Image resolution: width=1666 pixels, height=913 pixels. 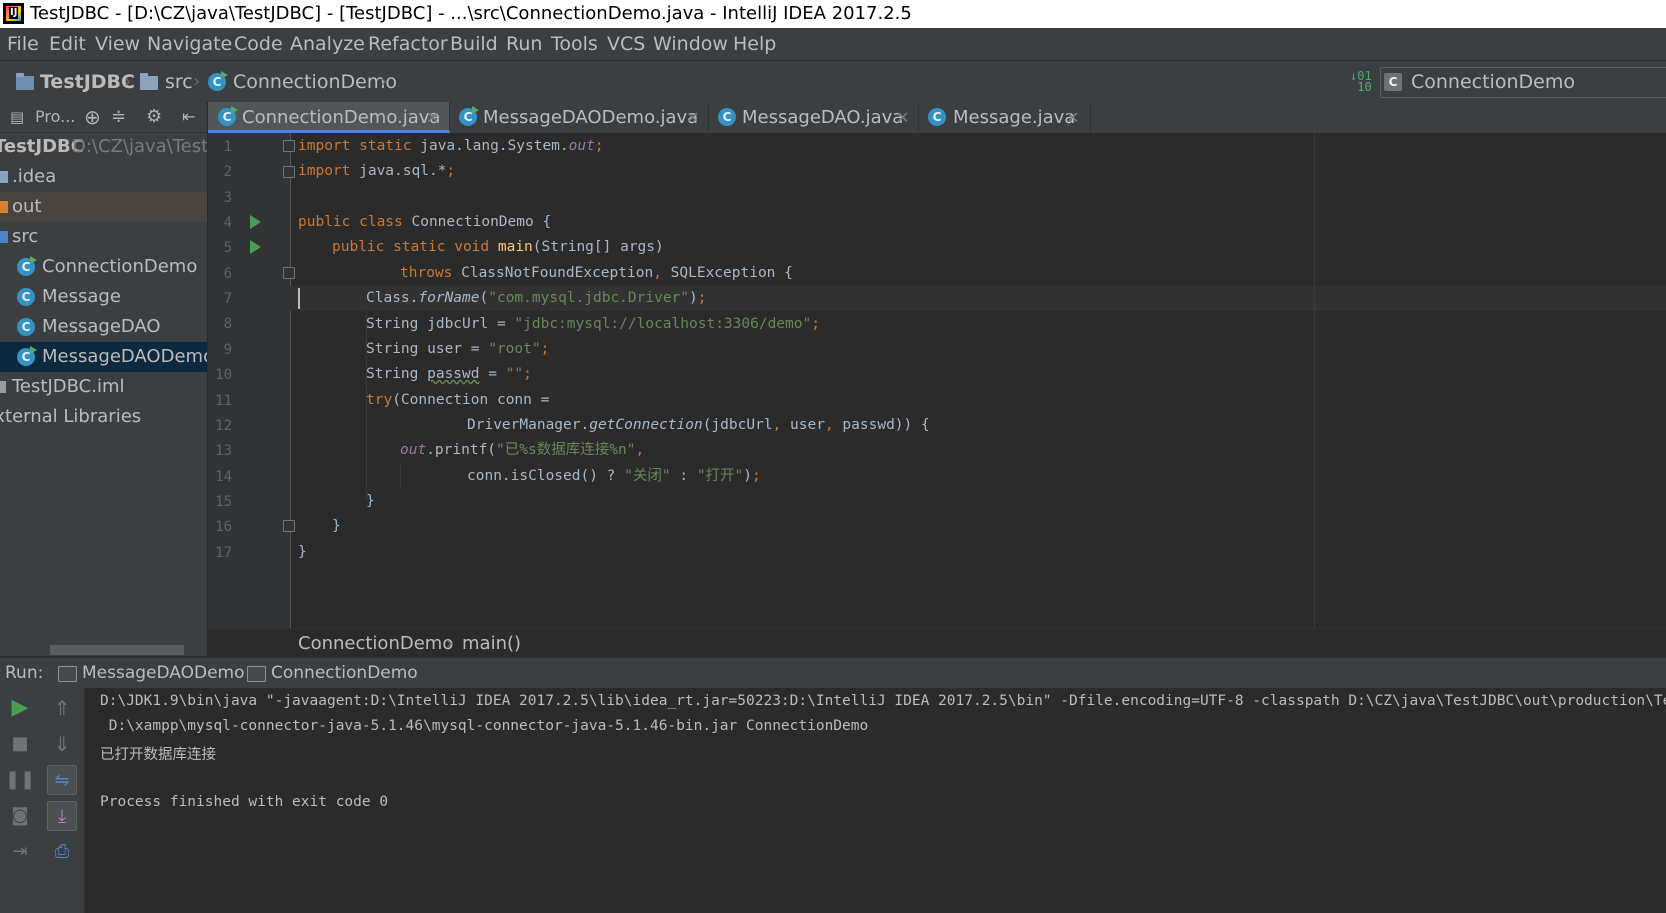 I want to click on menu-view: View, so click(x=117, y=44).